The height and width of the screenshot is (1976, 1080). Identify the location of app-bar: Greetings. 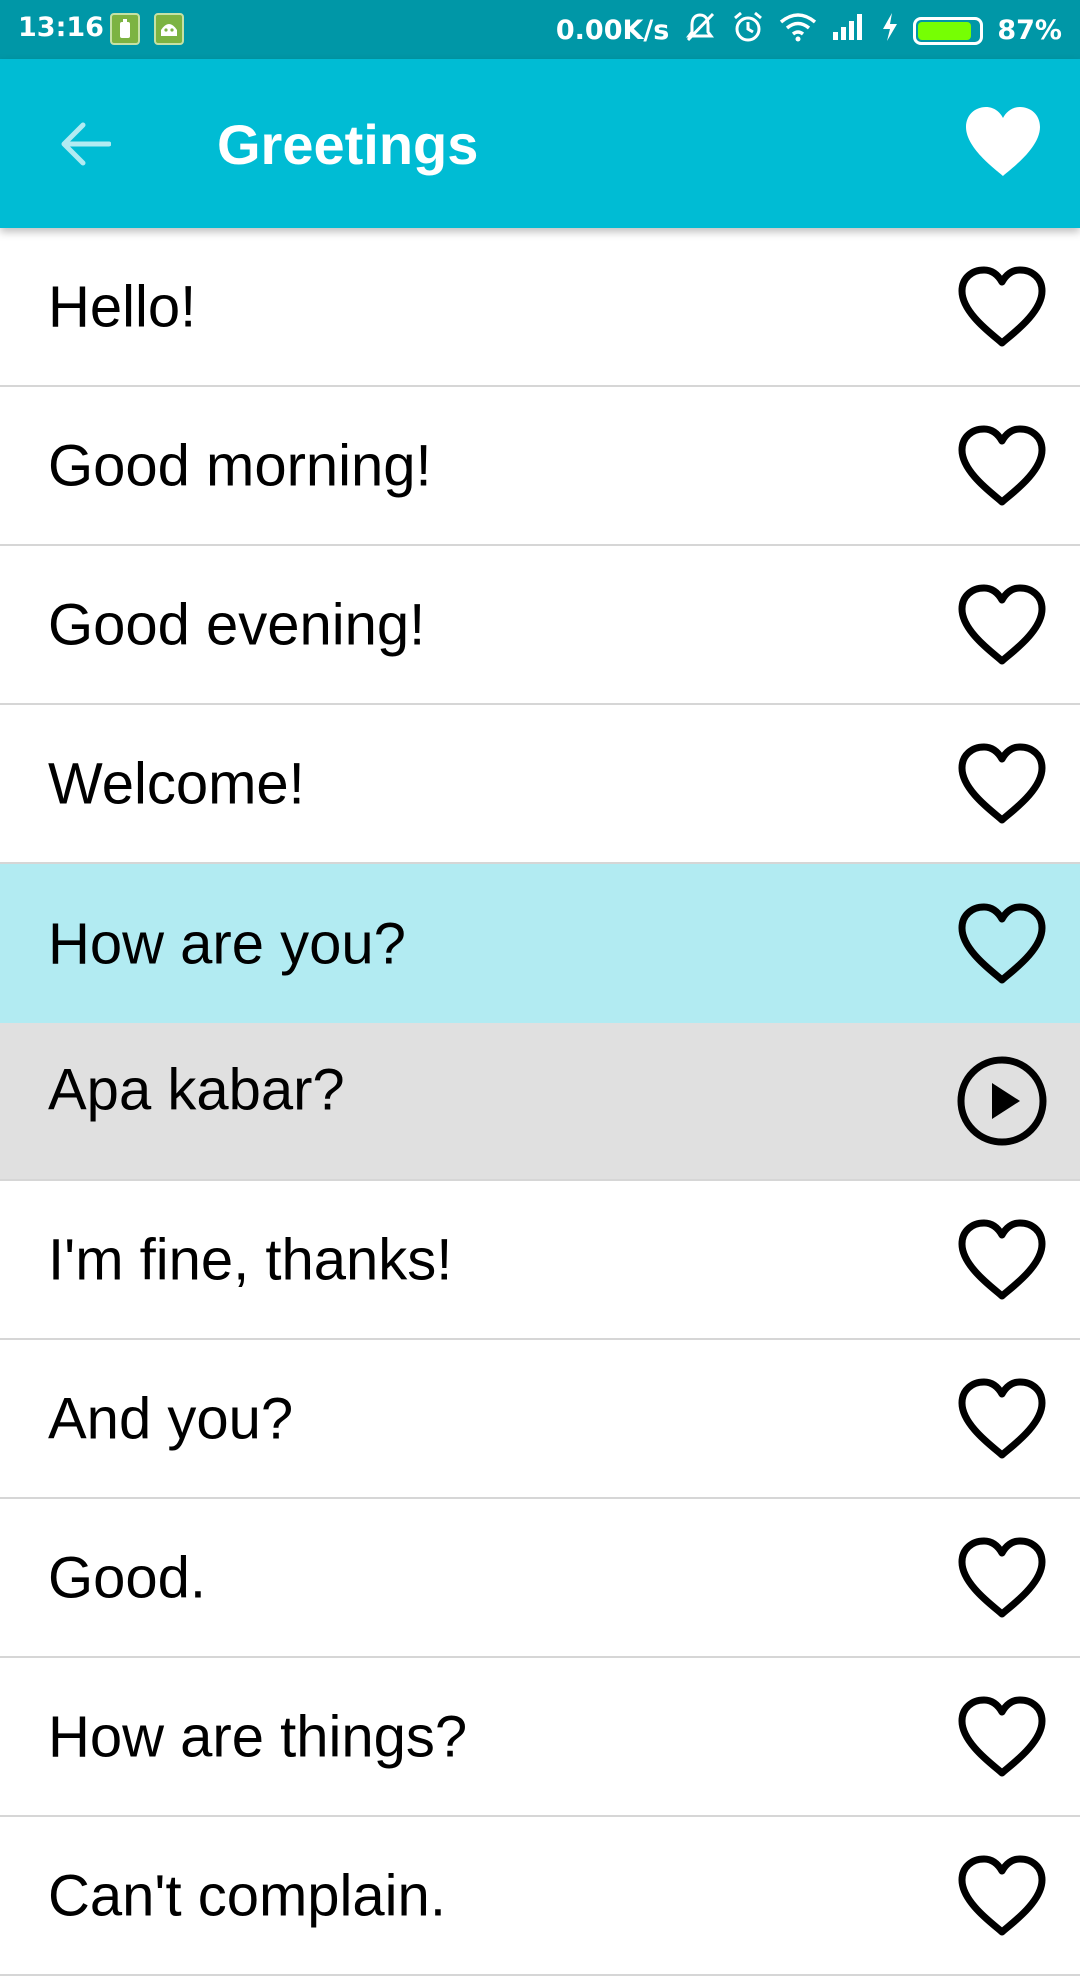
(540, 143).